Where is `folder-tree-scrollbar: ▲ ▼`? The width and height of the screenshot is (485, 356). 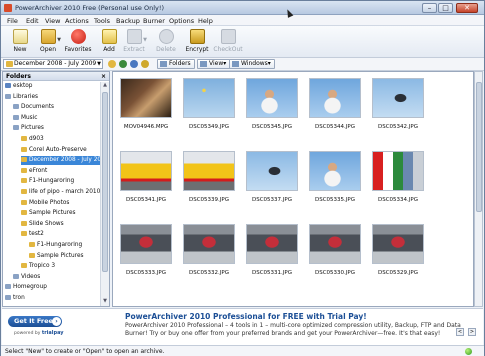 folder-tree-scrollbar: ▲ ▼ is located at coordinates (104, 194).